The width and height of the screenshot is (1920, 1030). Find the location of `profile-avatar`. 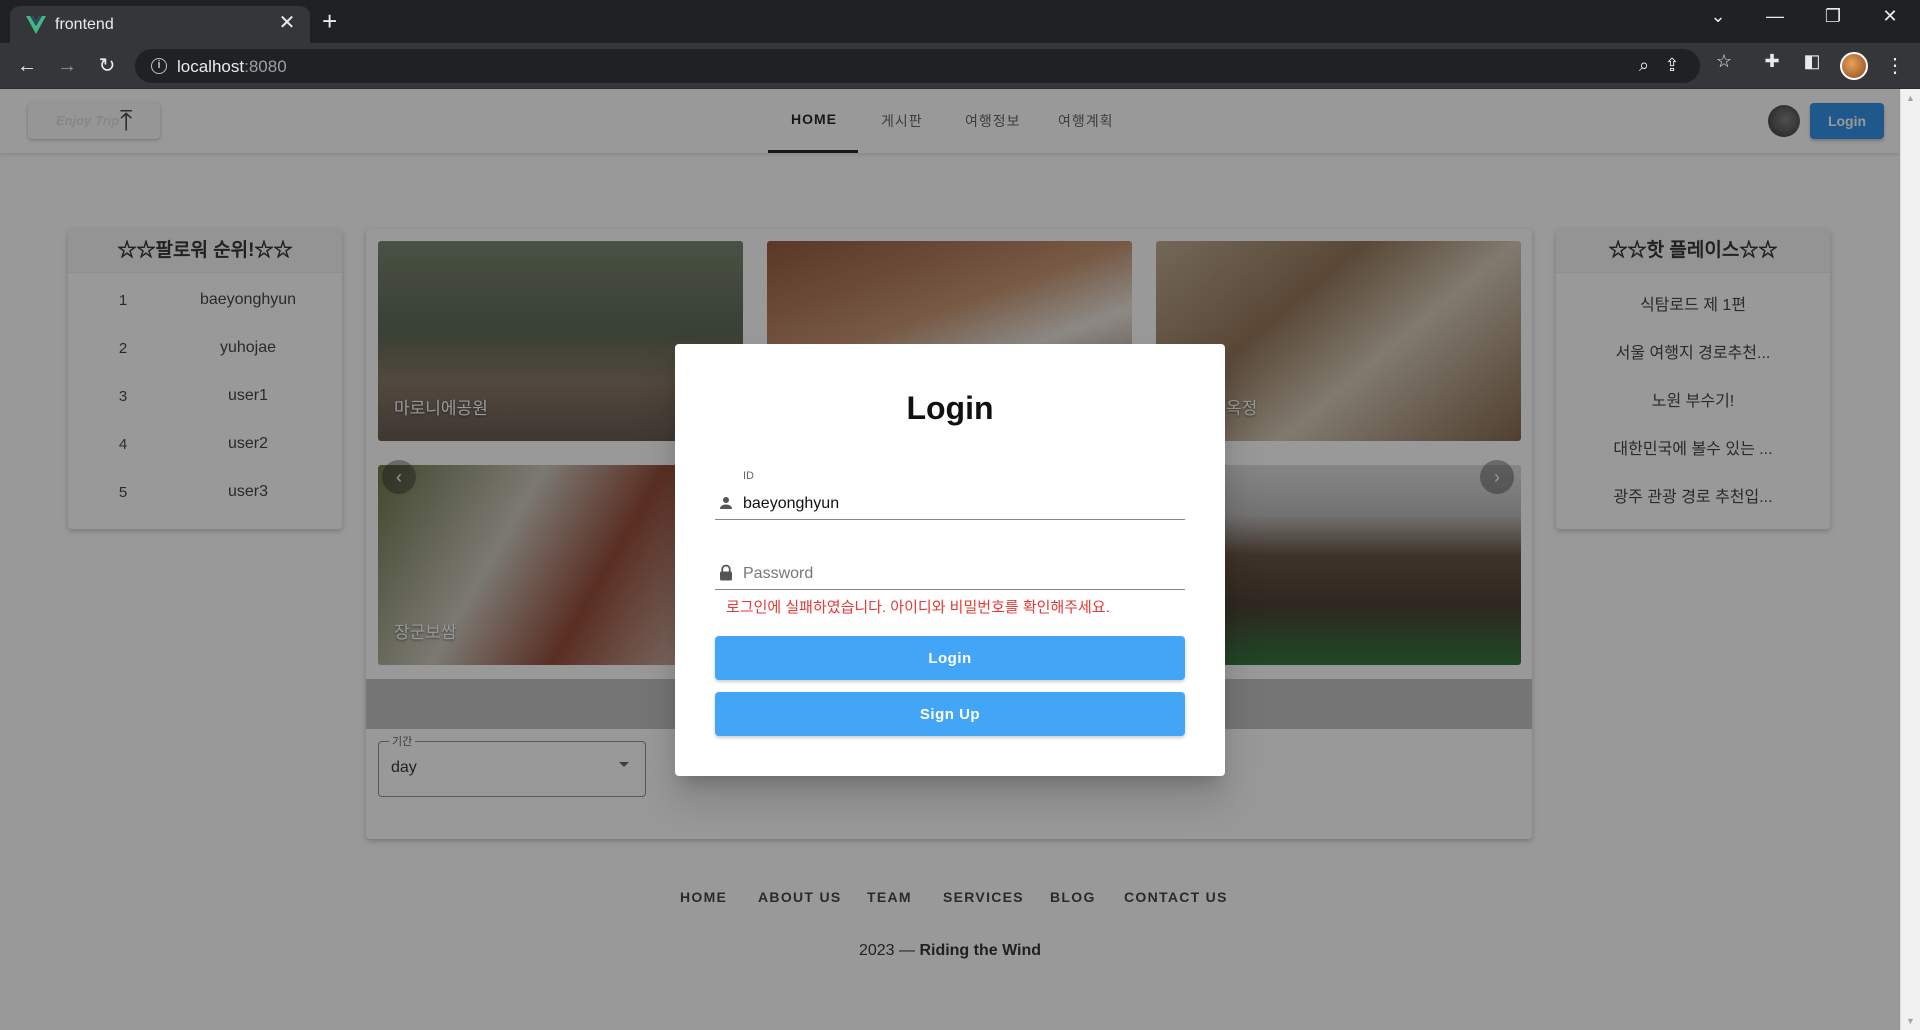

profile-avatar is located at coordinates (1854, 66).